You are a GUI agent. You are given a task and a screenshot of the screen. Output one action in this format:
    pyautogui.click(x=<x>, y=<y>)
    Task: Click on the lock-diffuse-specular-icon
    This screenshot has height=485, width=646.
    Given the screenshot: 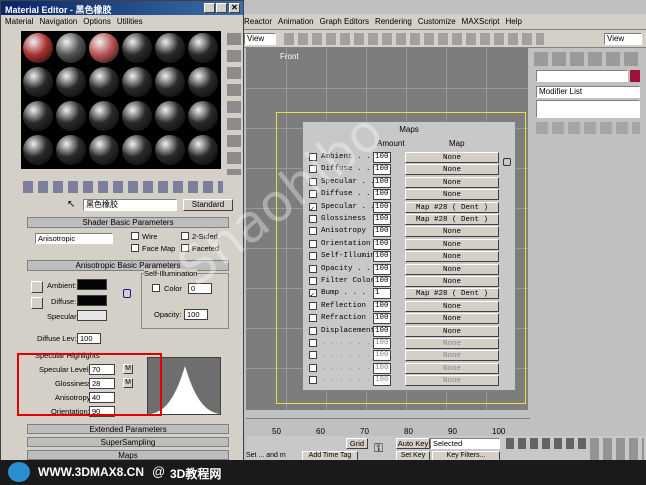 What is the action you would take?
    pyautogui.click(x=37, y=303)
    